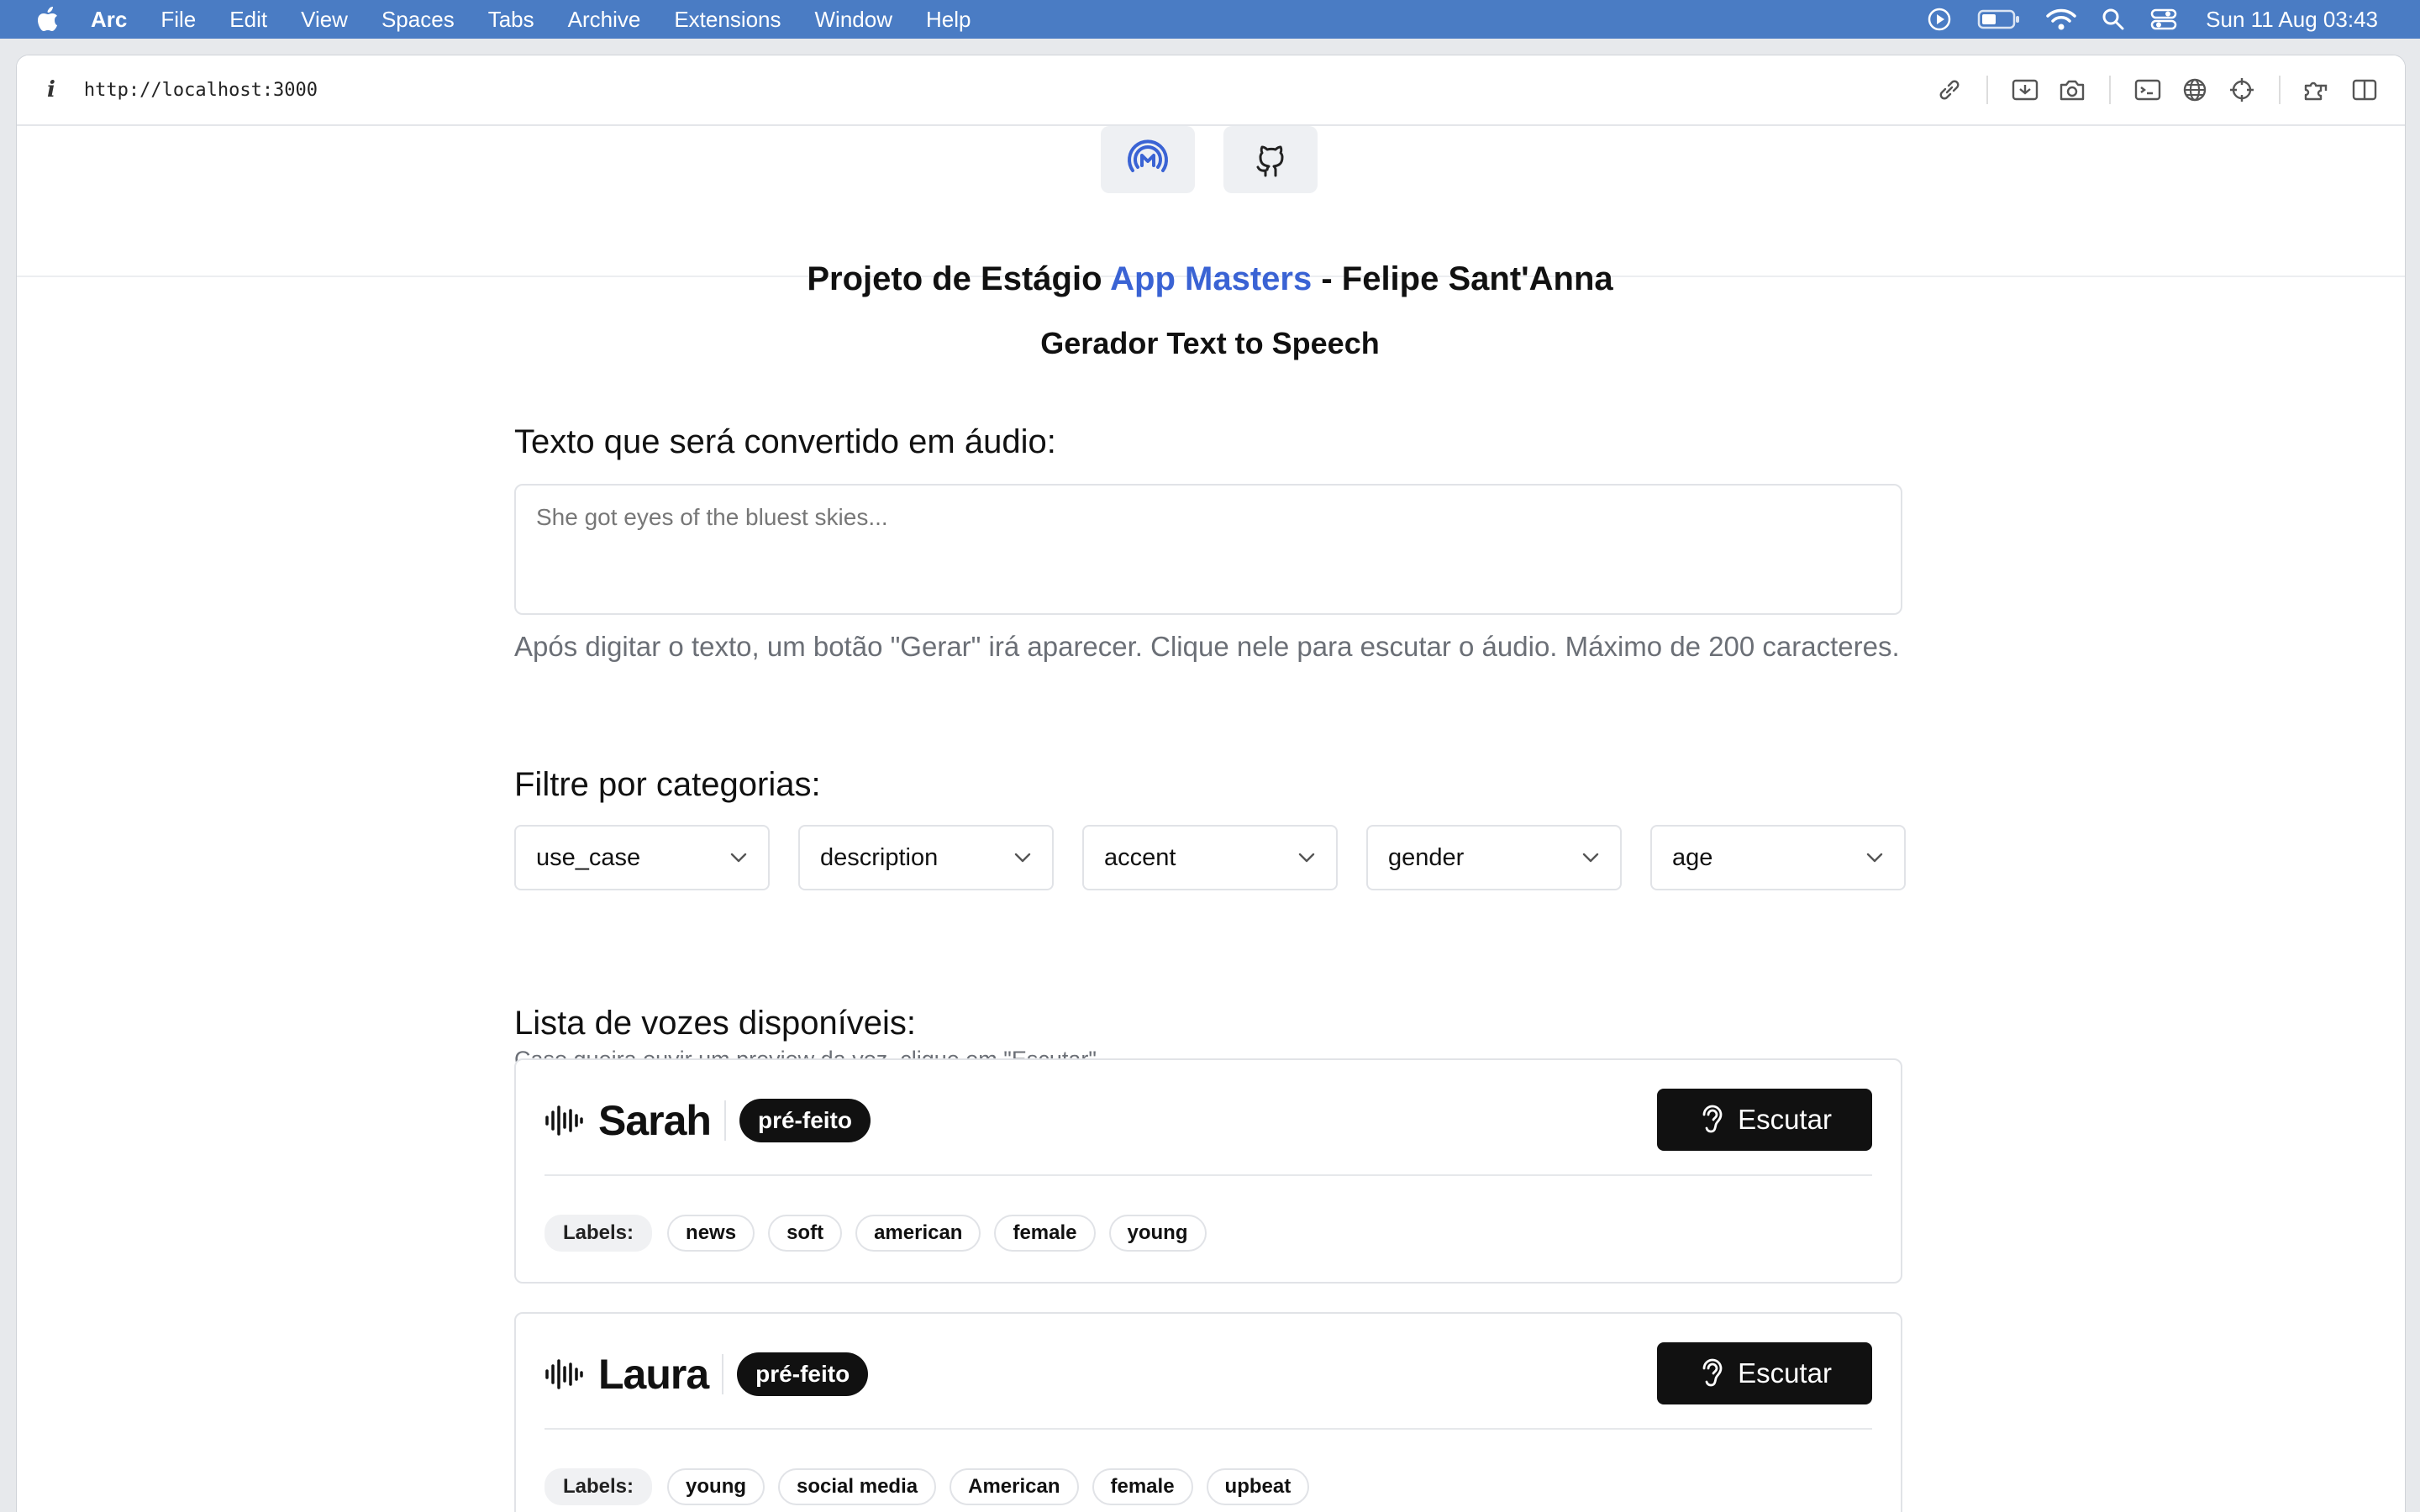 The width and height of the screenshot is (2420, 1512). Describe the element at coordinates (711, 1233) in the screenshot. I see `voice-label-tag: news` at that location.